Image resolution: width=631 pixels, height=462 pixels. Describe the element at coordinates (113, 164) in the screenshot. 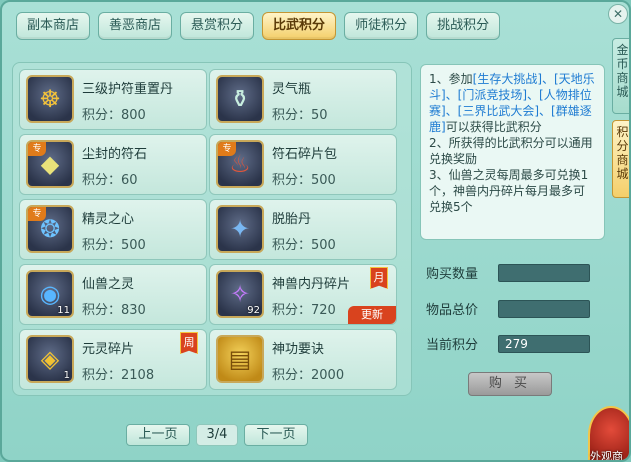

I see `shop-item: ◆ 专 尘封的符石 积分：60` at that location.